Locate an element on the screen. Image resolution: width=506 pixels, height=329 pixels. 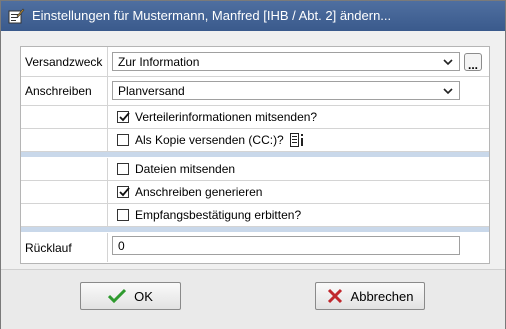
versandzweck-label: Versandzweck is located at coordinates (64, 61).